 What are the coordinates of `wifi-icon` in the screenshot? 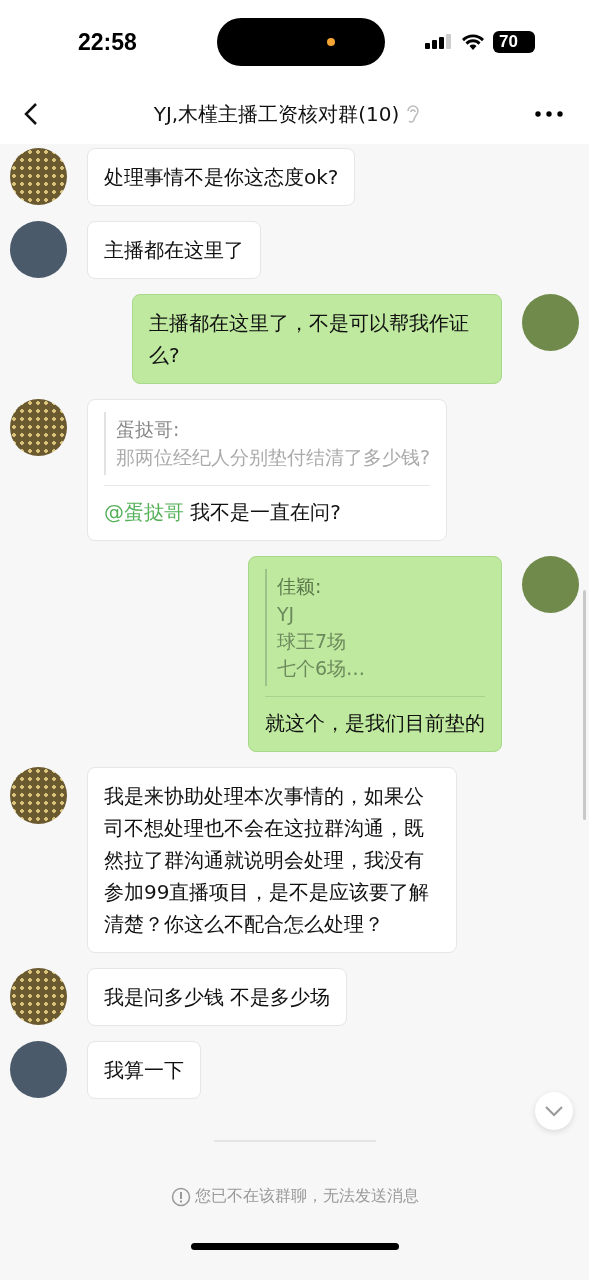 It's located at (473, 42).